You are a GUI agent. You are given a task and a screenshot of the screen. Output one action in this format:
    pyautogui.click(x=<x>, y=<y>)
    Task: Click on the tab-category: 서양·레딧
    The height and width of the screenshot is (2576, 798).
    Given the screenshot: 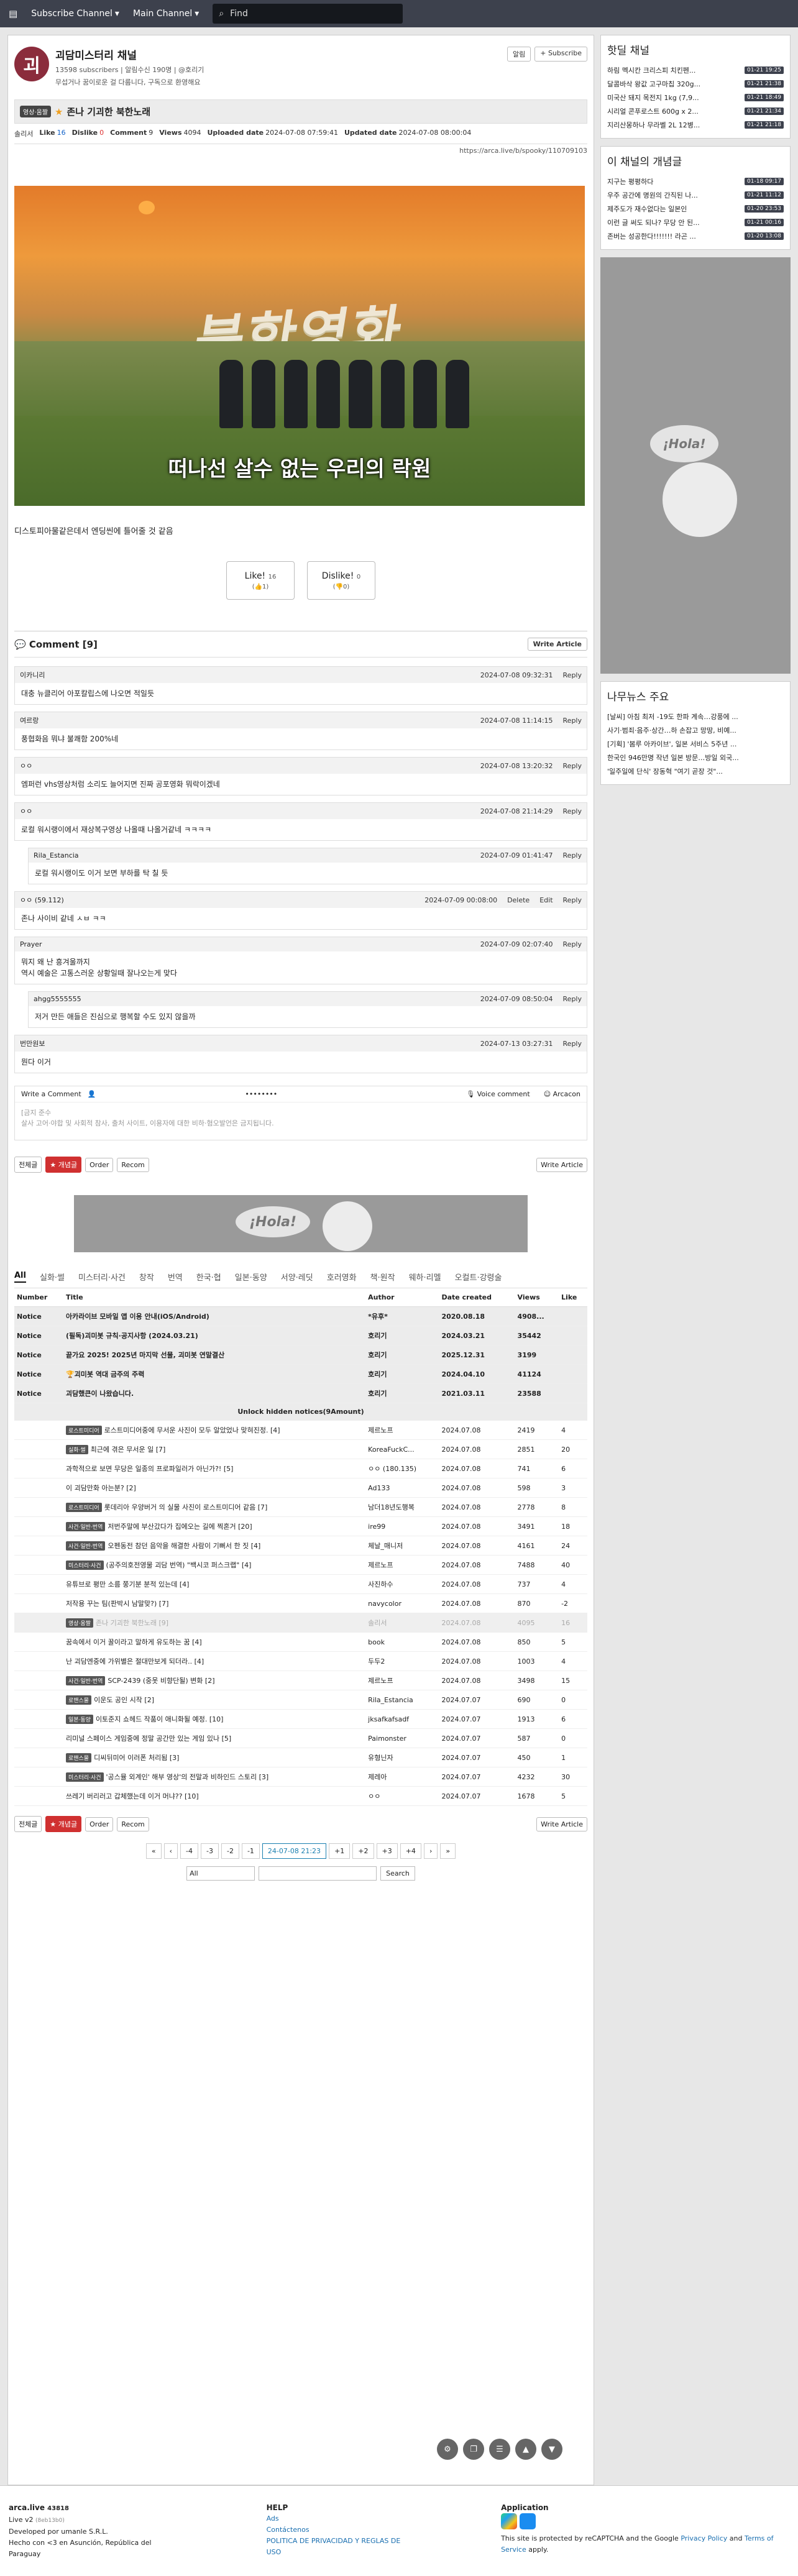 What is the action you would take?
    pyautogui.click(x=297, y=1277)
    